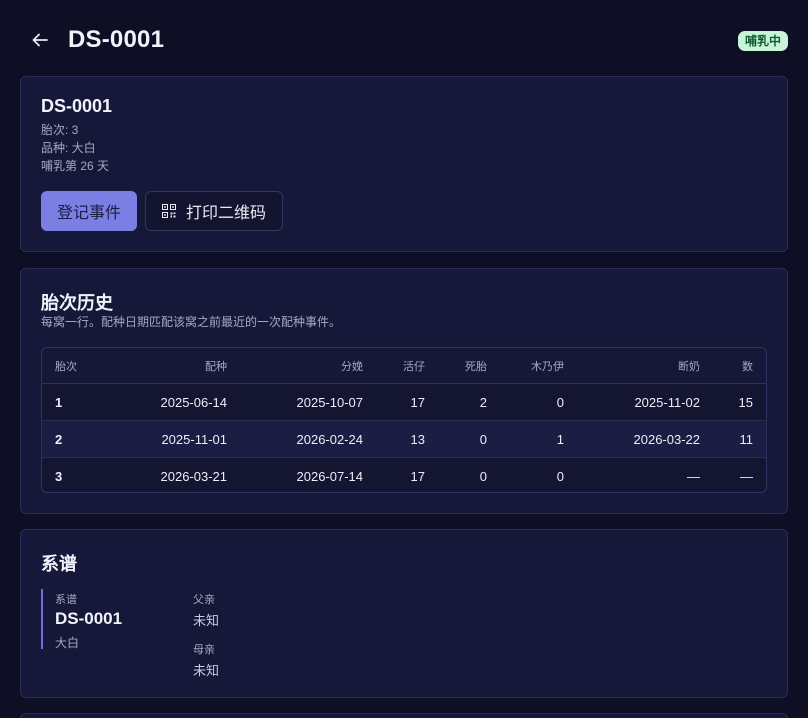 Image resolution: width=808 pixels, height=718 pixels. I want to click on table-header: 胎次 配种 分娩 活仔 死胎 木乃伊 断奶 数, so click(404, 366).